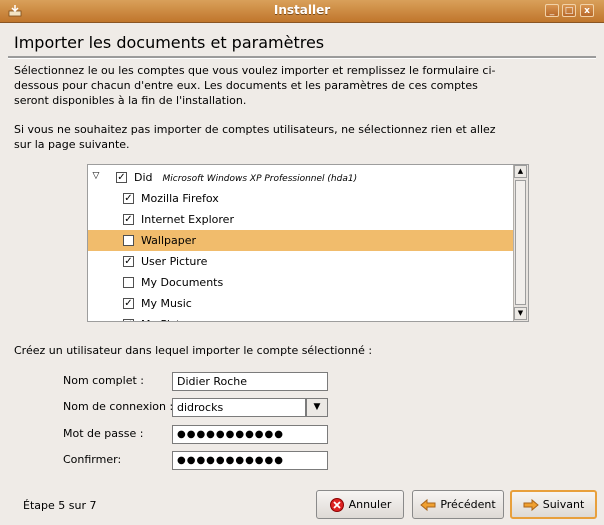 The width and height of the screenshot is (604, 525). Describe the element at coordinates (587, 10) in the screenshot. I see `close-button: x` at that location.